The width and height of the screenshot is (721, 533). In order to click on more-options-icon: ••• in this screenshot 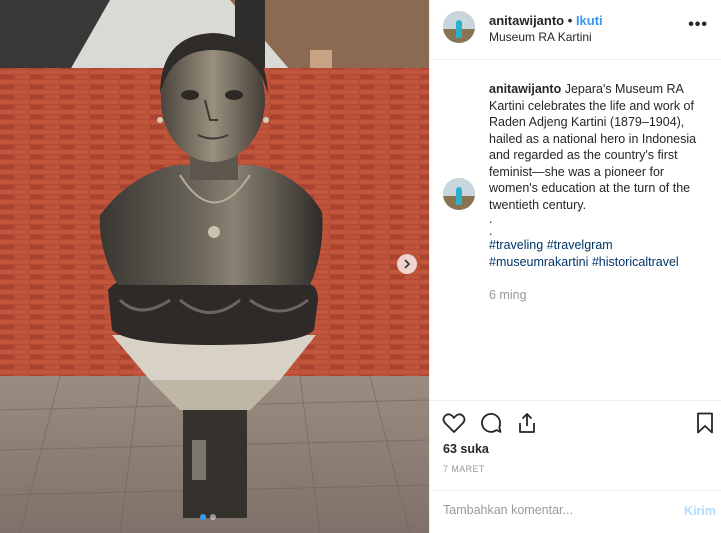, I will do `click(698, 25)`.